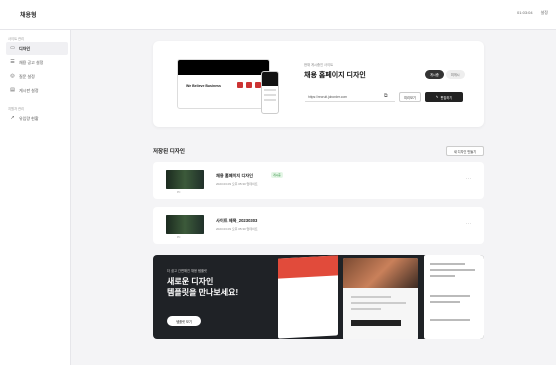  I want to click on sidebar-item-questions: ◎ 질문 설정, so click(37, 76).